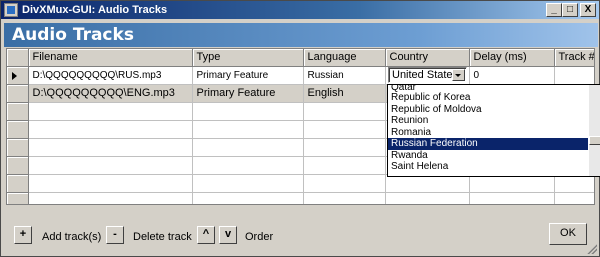 The width and height of the screenshot is (600, 257). What do you see at coordinates (488, 133) in the screenshot?
I see `country-option: Romania` at bounding box center [488, 133].